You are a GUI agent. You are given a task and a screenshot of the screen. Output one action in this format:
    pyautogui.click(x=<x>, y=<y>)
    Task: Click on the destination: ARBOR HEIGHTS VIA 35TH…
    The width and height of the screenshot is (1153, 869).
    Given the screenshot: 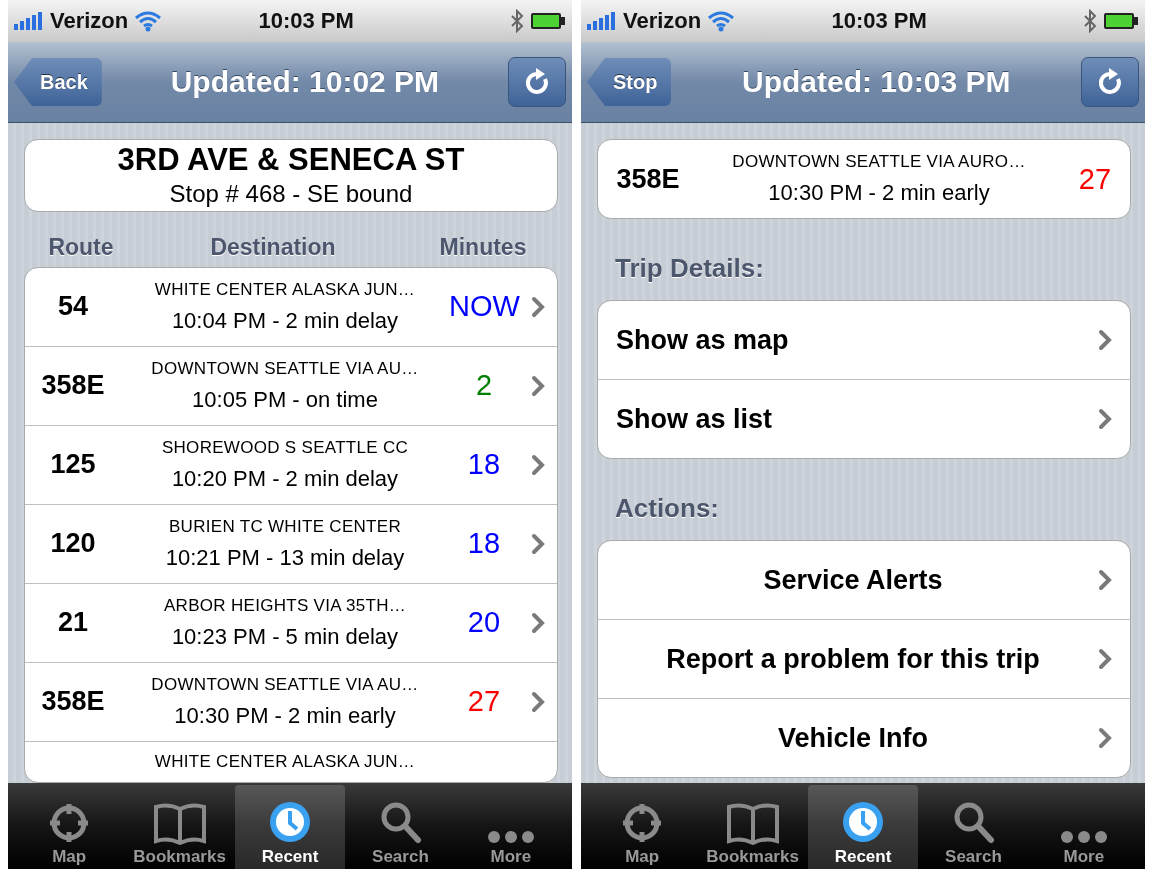 What is the action you would take?
    pyautogui.click(x=285, y=605)
    